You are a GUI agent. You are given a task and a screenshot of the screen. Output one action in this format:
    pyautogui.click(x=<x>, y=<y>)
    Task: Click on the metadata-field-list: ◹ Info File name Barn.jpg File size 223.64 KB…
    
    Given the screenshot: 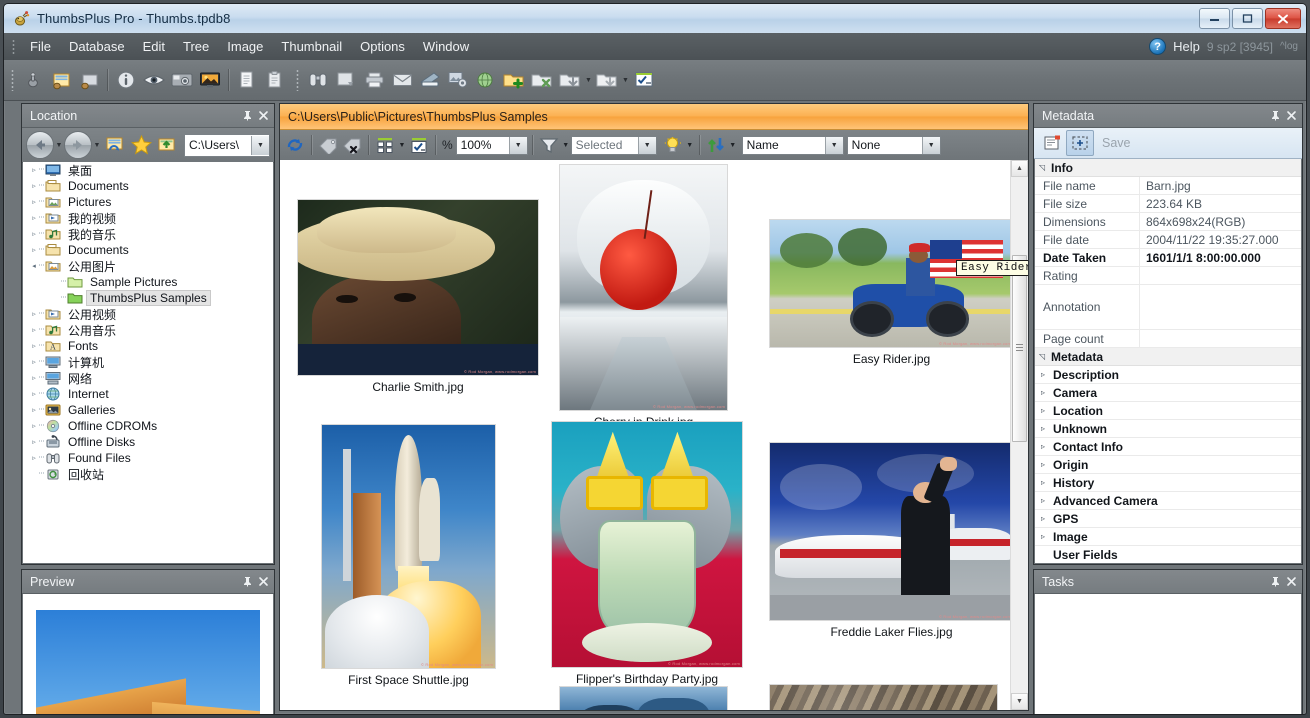 What is the action you would take?
    pyautogui.click(x=1168, y=361)
    